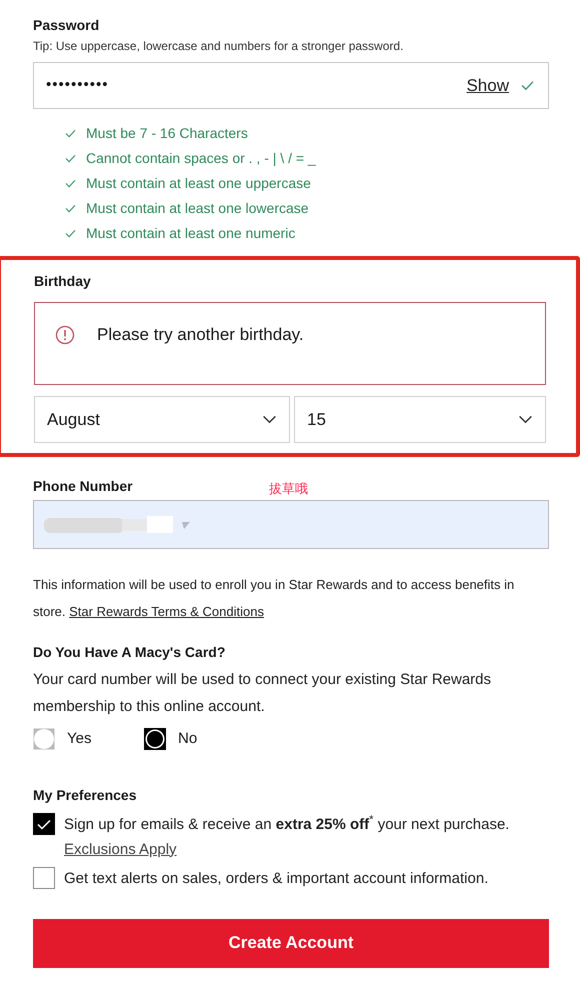 The image size is (580, 1000). Describe the element at coordinates (201, 158) in the screenshot. I see `rule-text: Cannot contain spaces or . , - | \ / = _` at that location.